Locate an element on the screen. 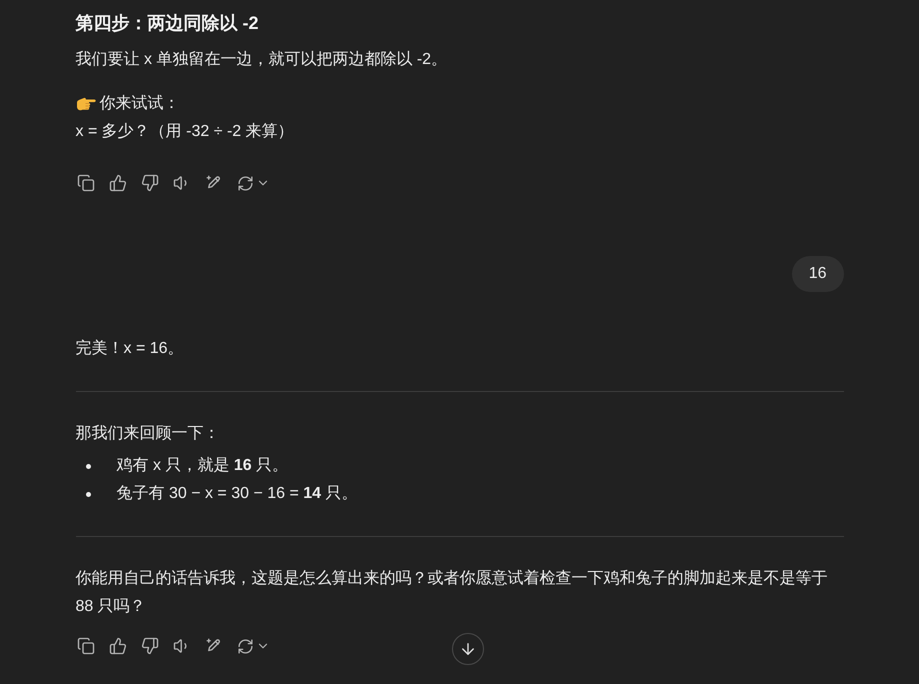  user-message-bubble: 16 is located at coordinates (818, 274).